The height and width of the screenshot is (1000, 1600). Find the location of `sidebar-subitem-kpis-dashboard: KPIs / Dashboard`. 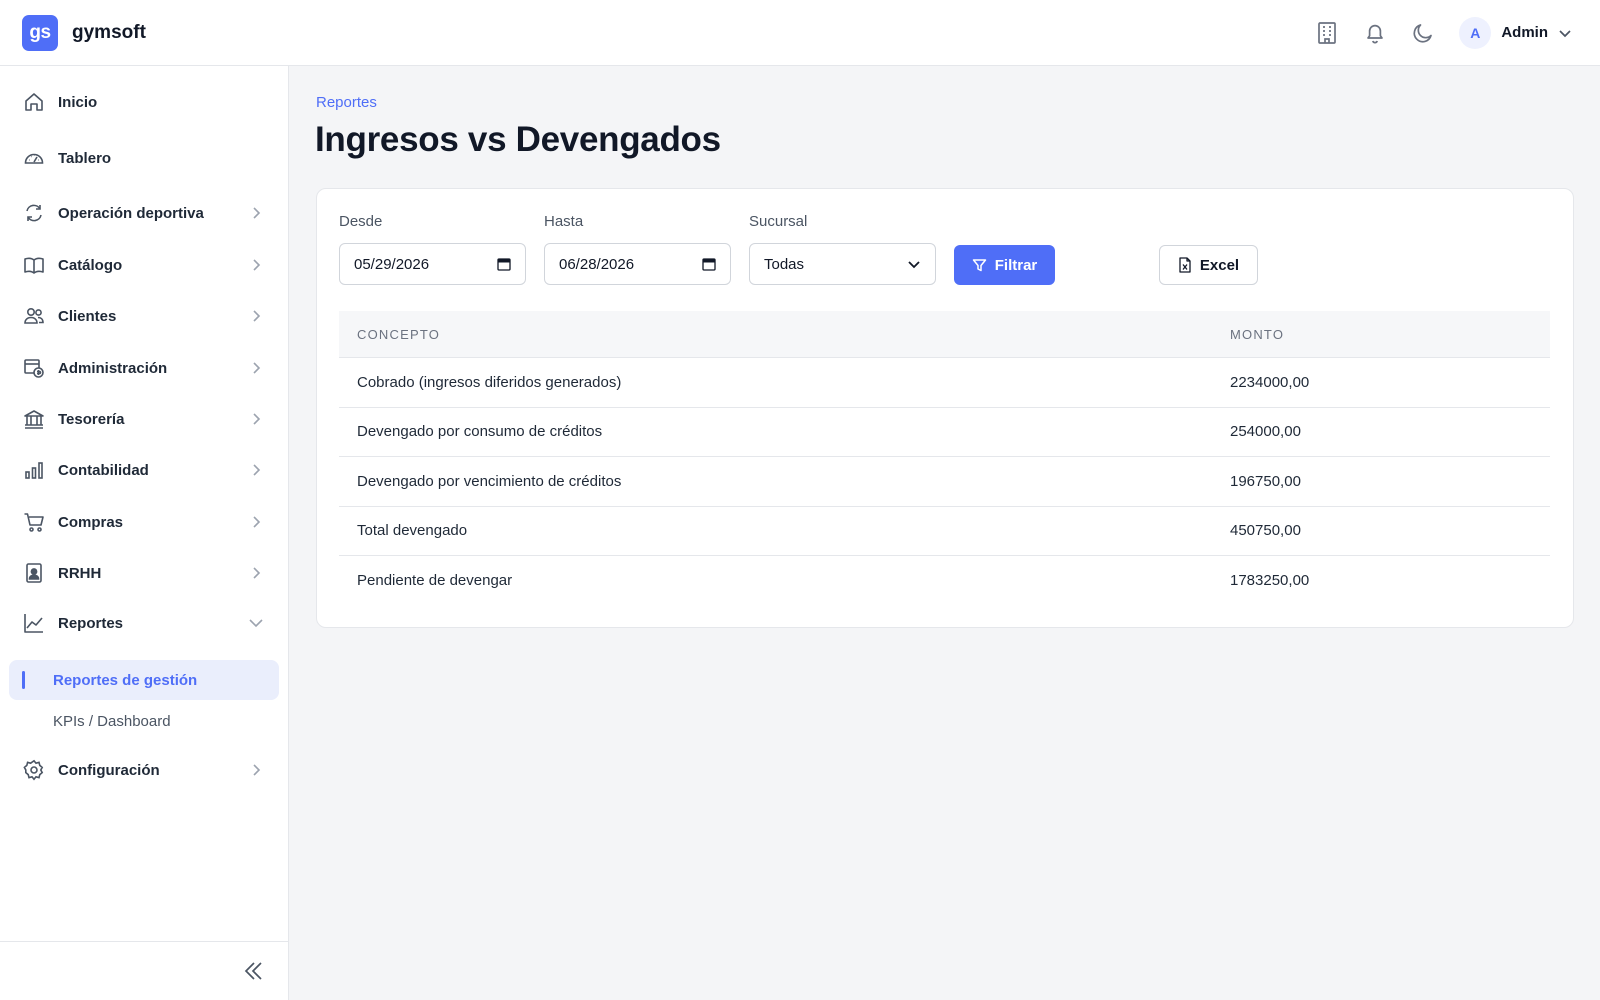

sidebar-subitem-kpis-dashboard: KPIs / Dashboard is located at coordinates (144, 721).